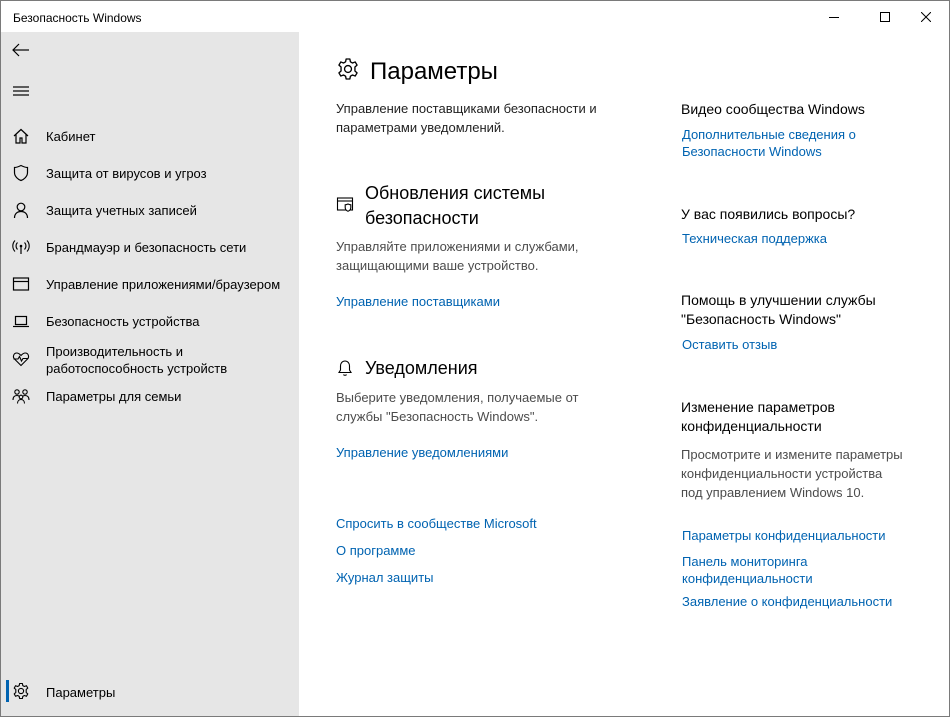 This screenshot has height=717, width=950. Describe the element at coordinates (21, 136) in the screenshot. I see `home-icon` at that location.